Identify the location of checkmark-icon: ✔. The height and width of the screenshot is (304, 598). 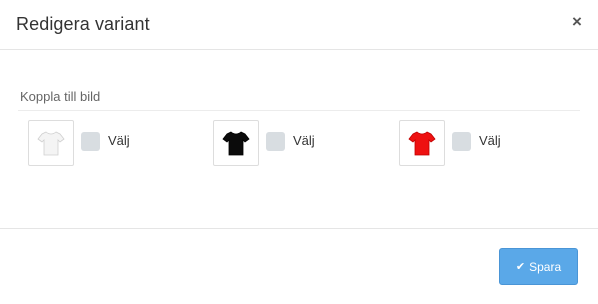
(520, 267).